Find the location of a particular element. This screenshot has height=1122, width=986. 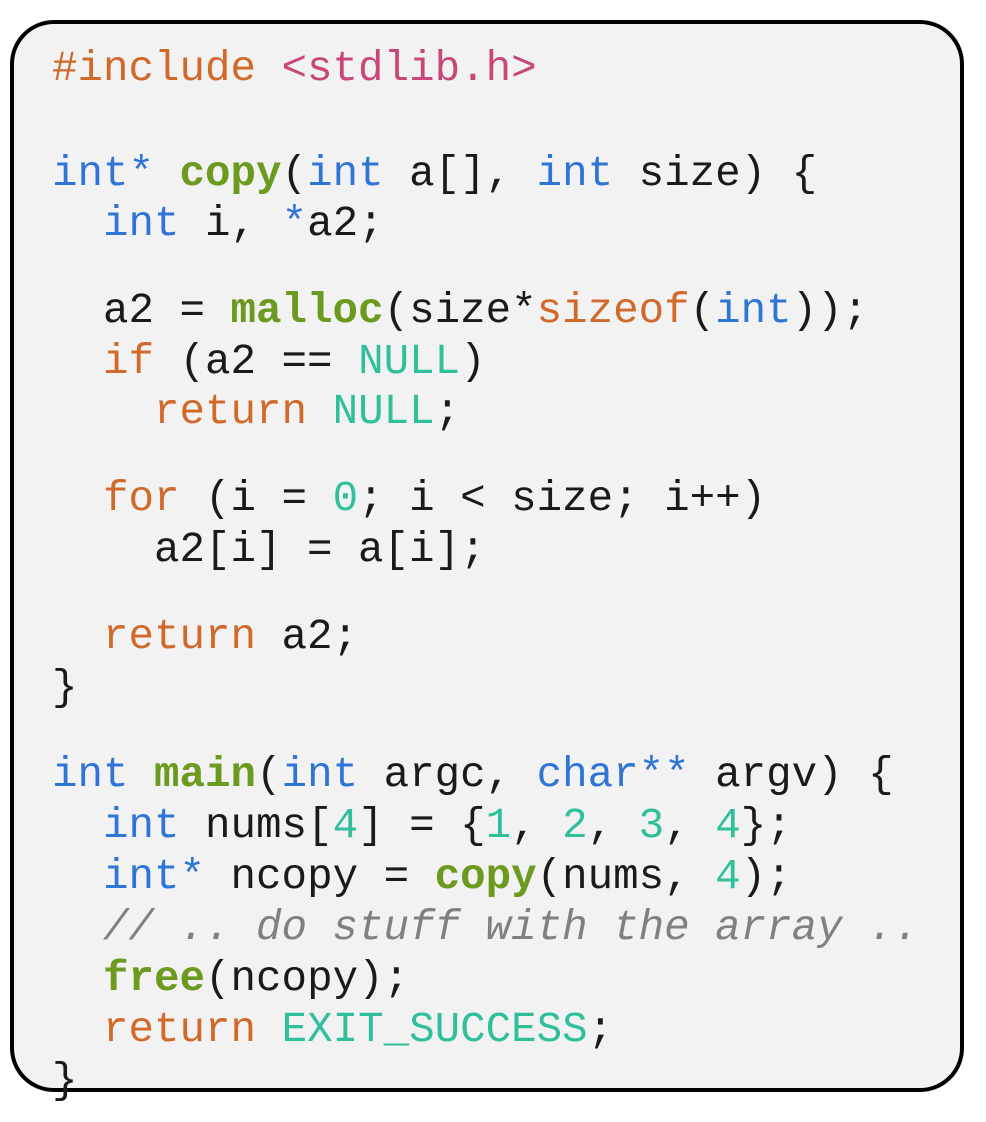

code-token: 0 is located at coordinates (345, 499).